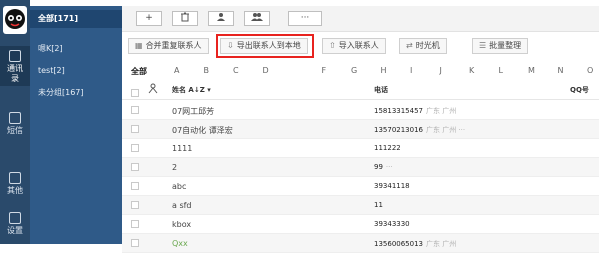 This screenshot has width=599, height=253. What do you see at coordinates (427, 45) in the screenshot?
I see `time-machine-label: 时光机` at bounding box center [427, 45].